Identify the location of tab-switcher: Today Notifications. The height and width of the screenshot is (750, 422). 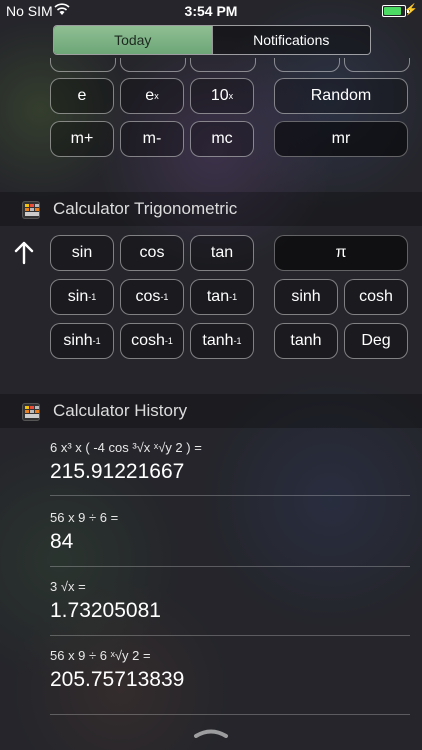
(212, 40).